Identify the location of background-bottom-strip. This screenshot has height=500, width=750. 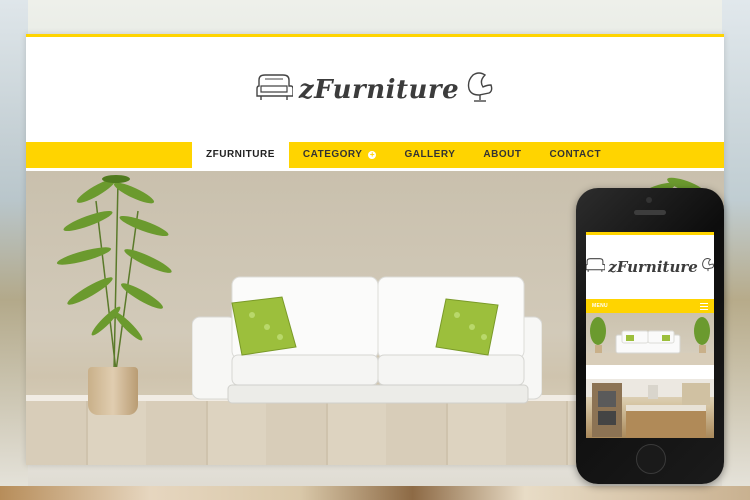
(375, 493).